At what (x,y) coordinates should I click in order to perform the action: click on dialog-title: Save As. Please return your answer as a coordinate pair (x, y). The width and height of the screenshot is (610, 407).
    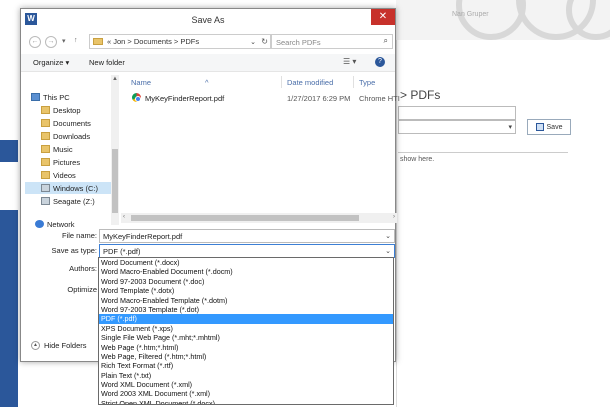
    Looking at the image, I should click on (208, 20).